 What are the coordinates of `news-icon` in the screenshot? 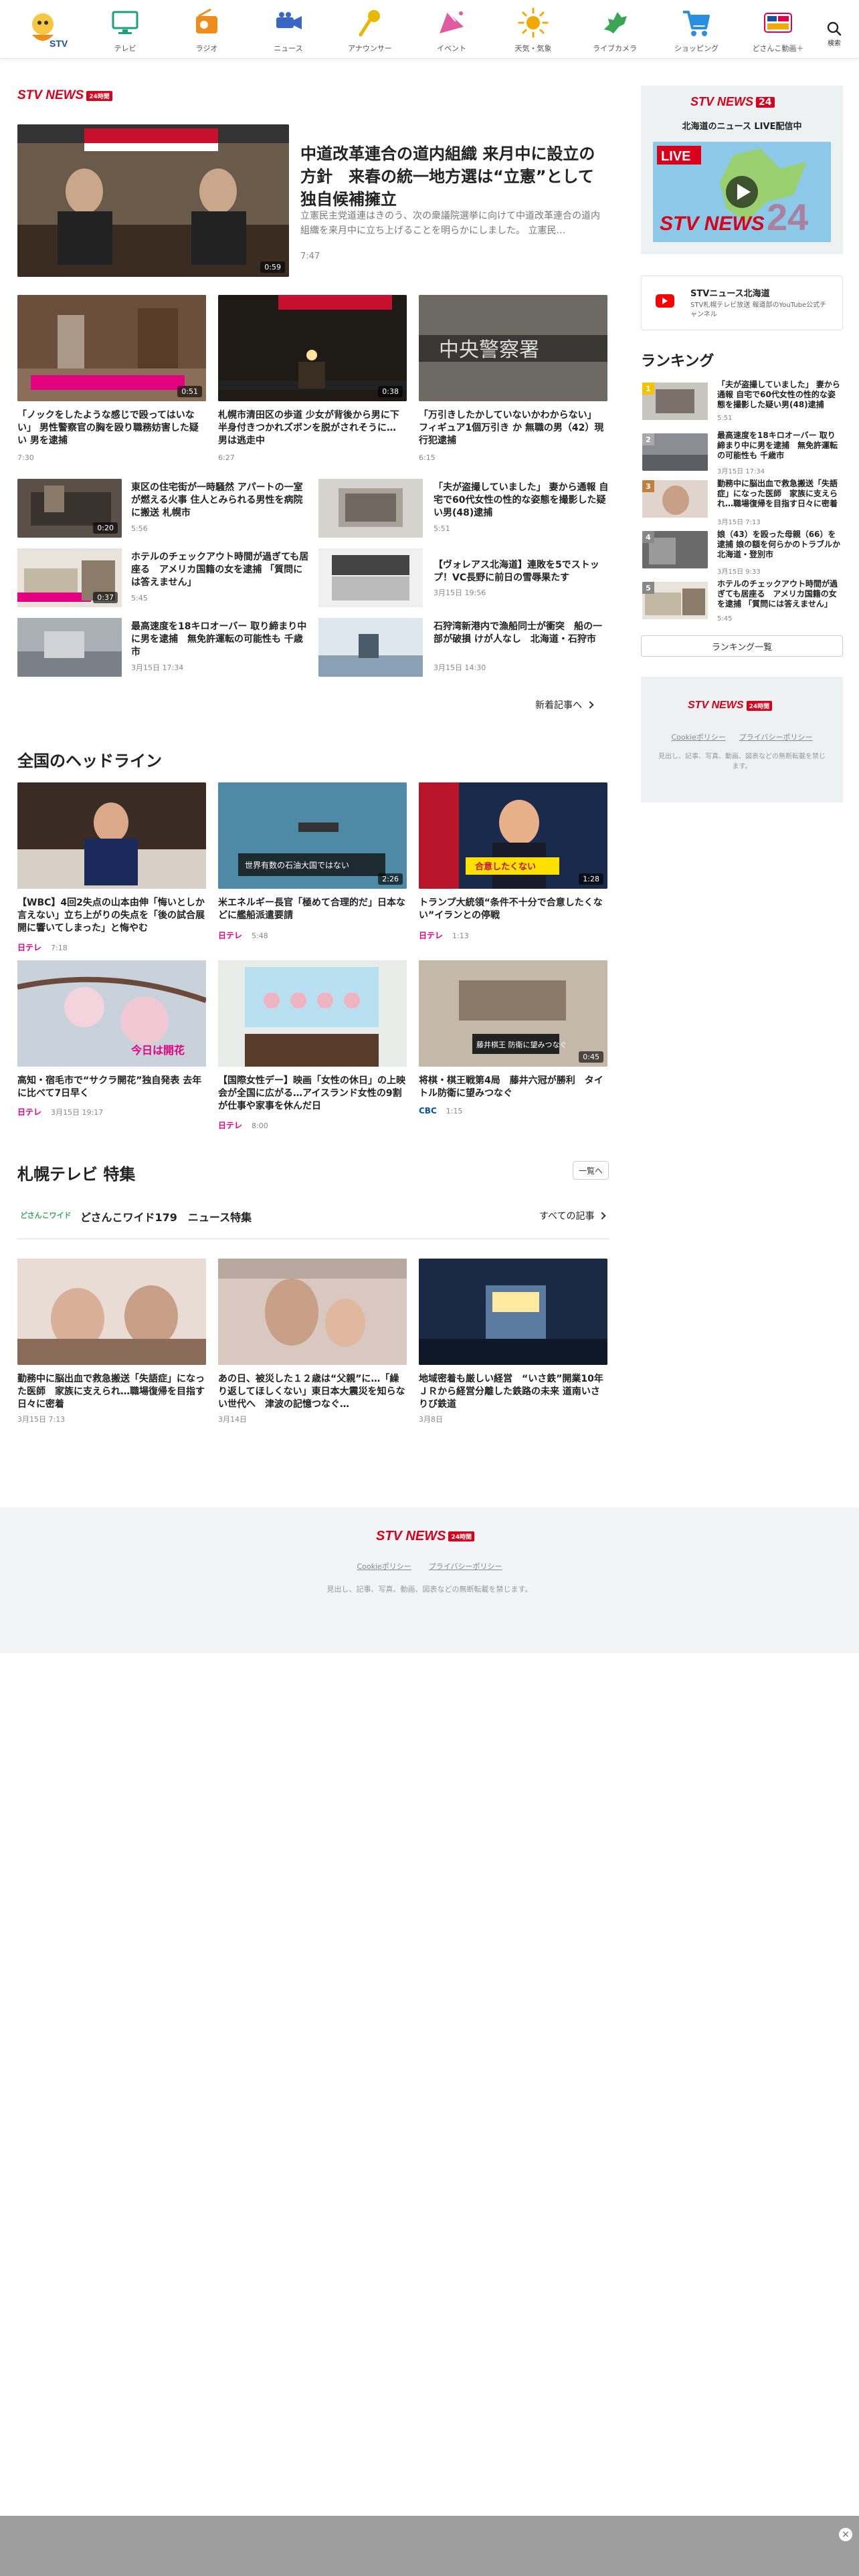 It's located at (289, 20).